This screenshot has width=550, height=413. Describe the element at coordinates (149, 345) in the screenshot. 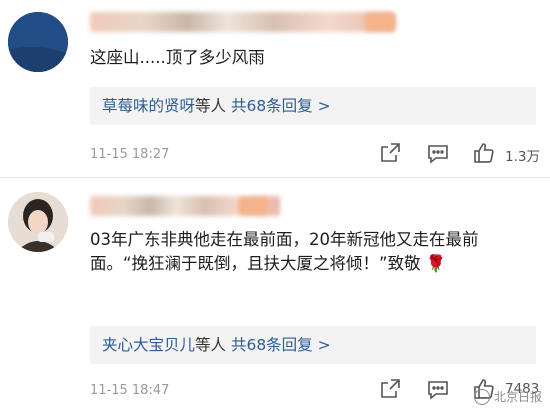

I see `reply-users: 夹心大宝贝儿` at that location.